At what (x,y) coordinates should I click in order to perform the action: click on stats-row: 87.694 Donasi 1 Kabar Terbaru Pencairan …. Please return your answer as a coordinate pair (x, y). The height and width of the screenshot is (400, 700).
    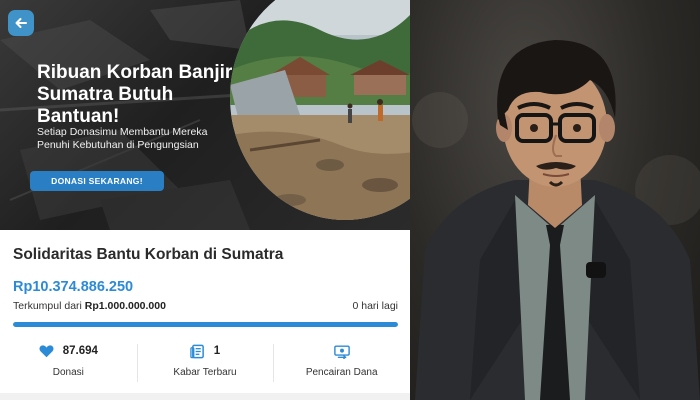
    Looking at the image, I should click on (205, 364).